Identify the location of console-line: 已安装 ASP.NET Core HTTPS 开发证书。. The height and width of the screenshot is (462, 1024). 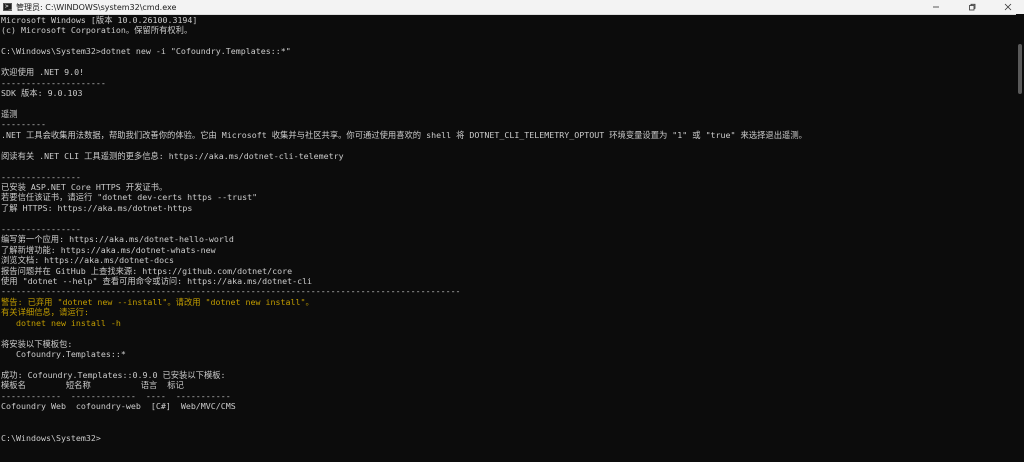
(84, 187).